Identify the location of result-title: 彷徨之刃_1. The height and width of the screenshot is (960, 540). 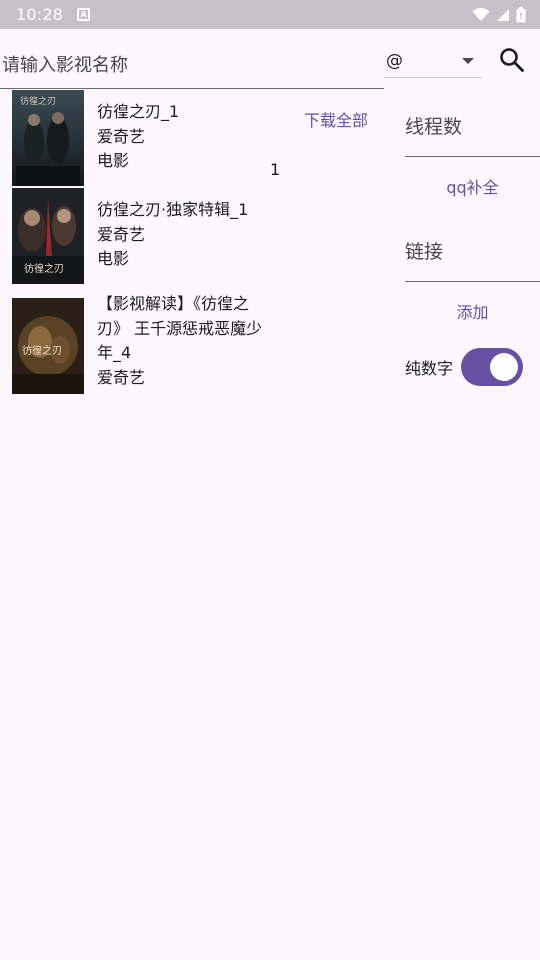
(138, 111).